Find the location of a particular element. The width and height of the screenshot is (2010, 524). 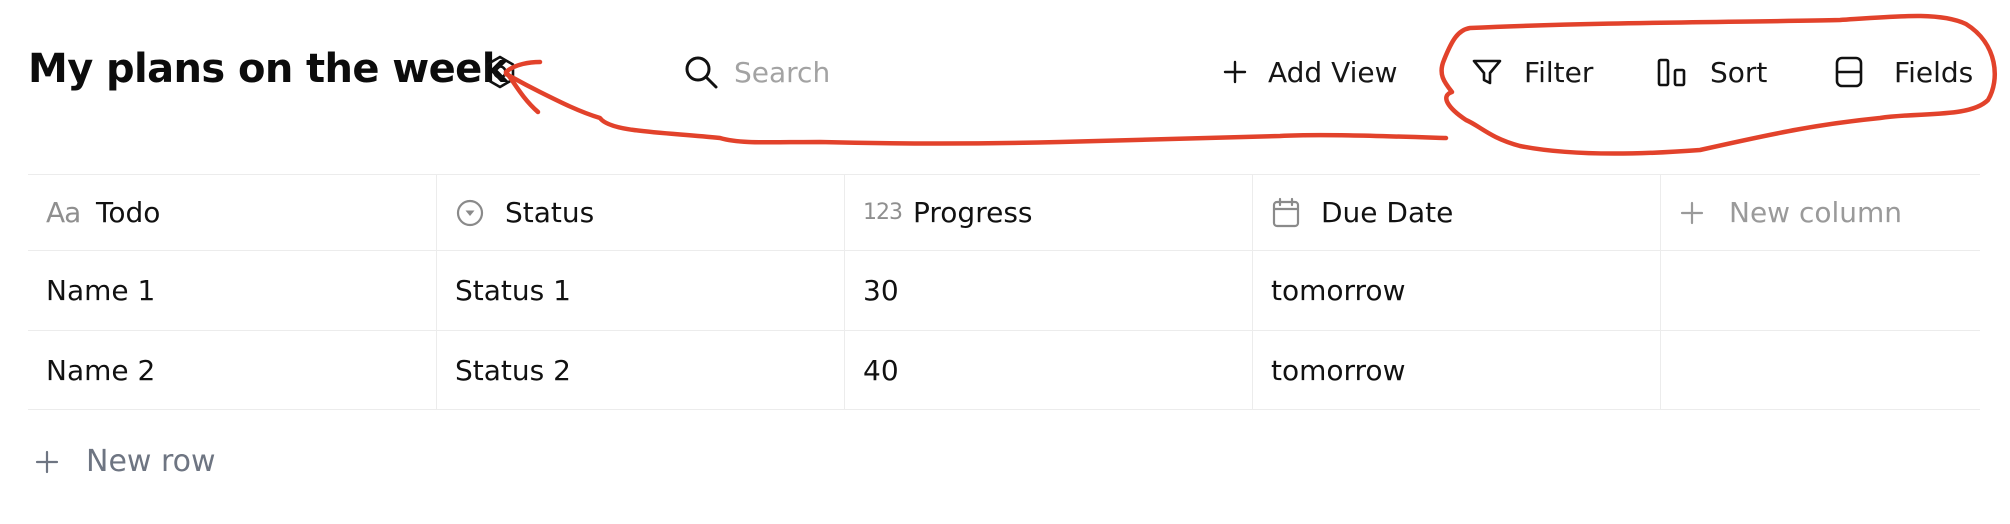

number-type-glyph: 123 is located at coordinates (883, 212).